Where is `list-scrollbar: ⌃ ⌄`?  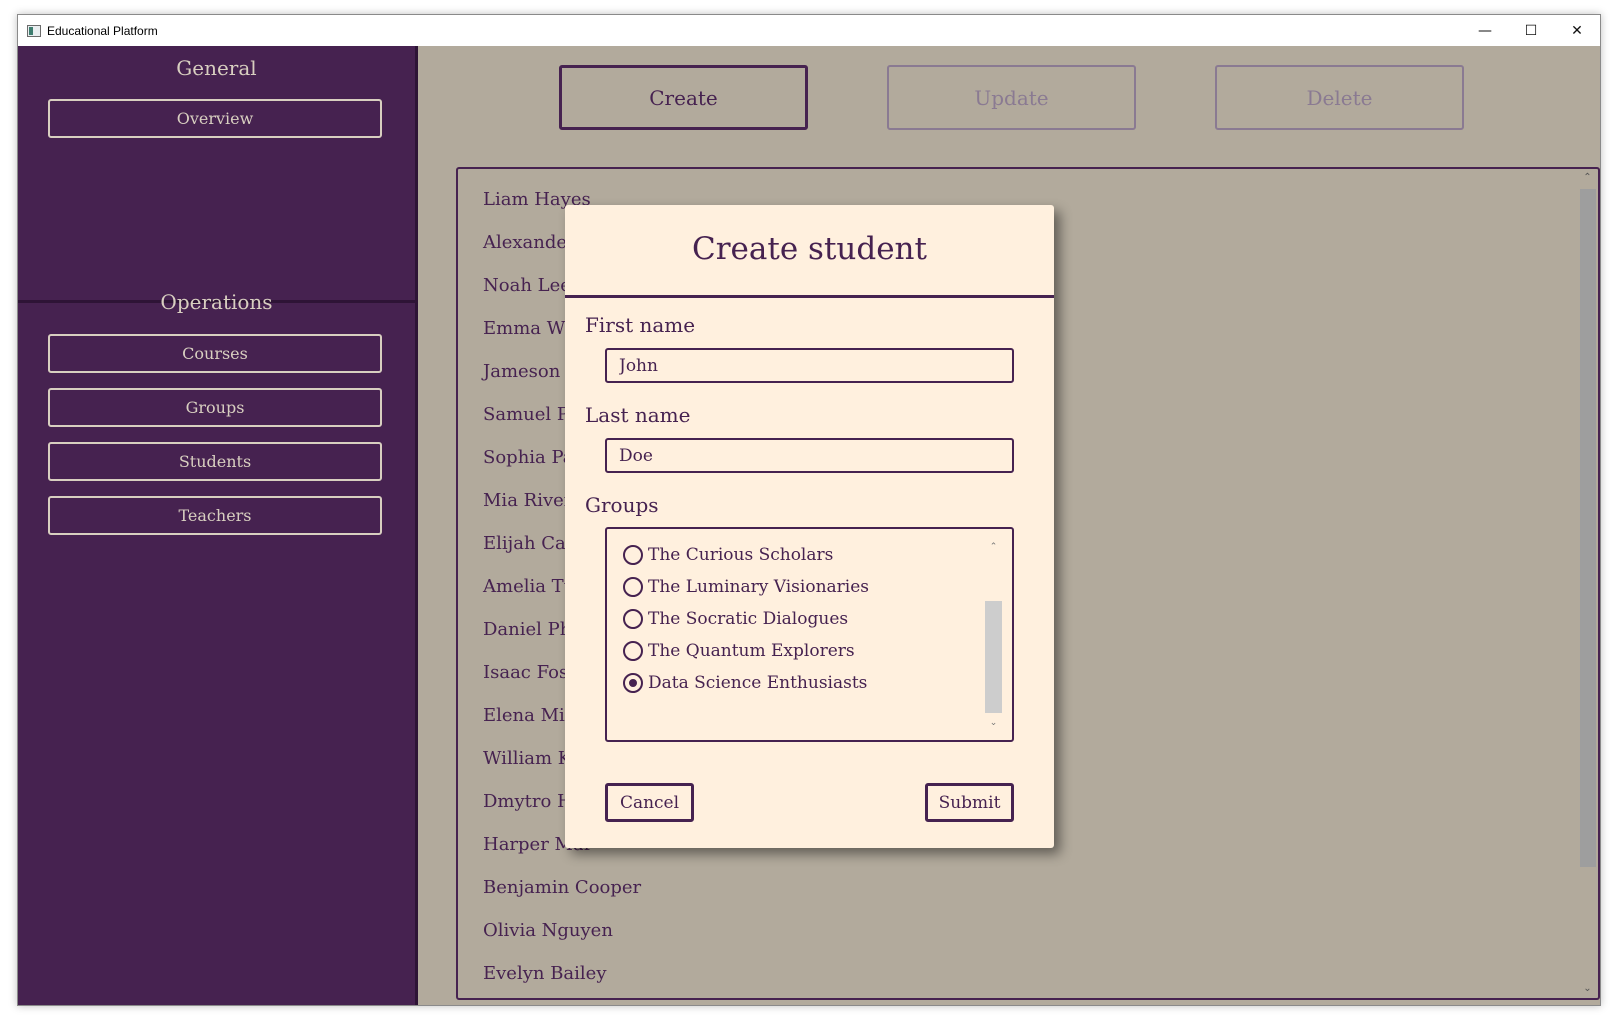 list-scrollbar: ⌃ ⌄ is located at coordinates (1587, 583).